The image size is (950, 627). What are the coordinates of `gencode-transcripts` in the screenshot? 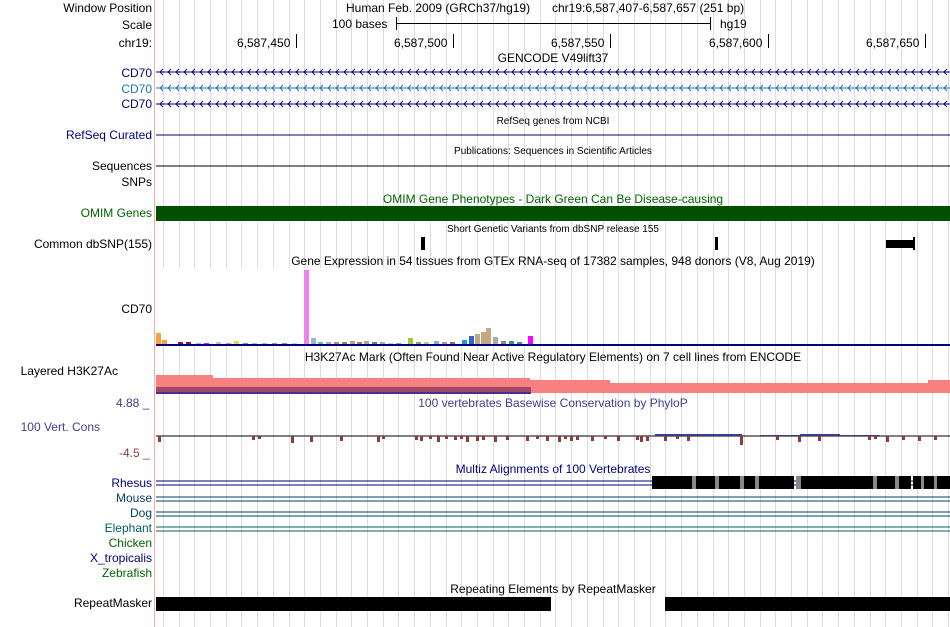 It's located at (553, 88).